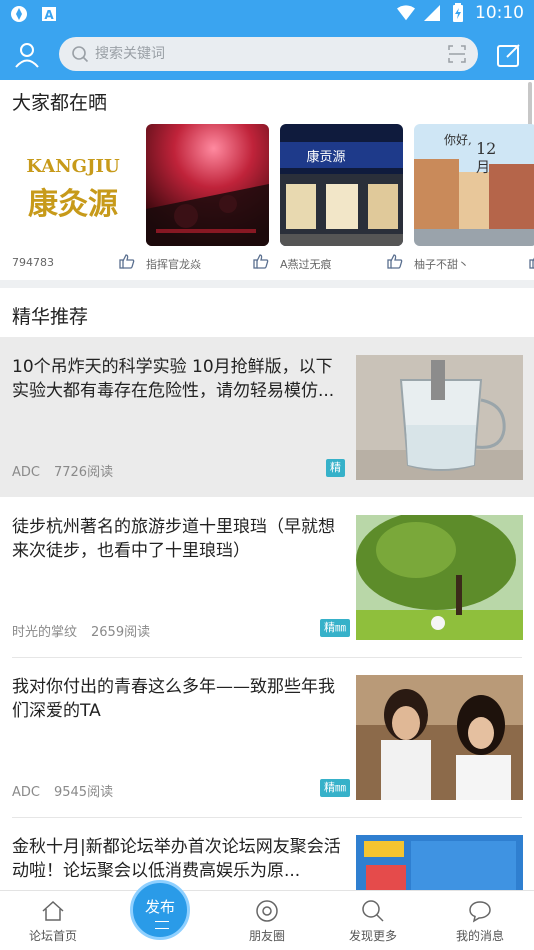  I want to click on article-meta: ADC 9545阅读, so click(62, 790).